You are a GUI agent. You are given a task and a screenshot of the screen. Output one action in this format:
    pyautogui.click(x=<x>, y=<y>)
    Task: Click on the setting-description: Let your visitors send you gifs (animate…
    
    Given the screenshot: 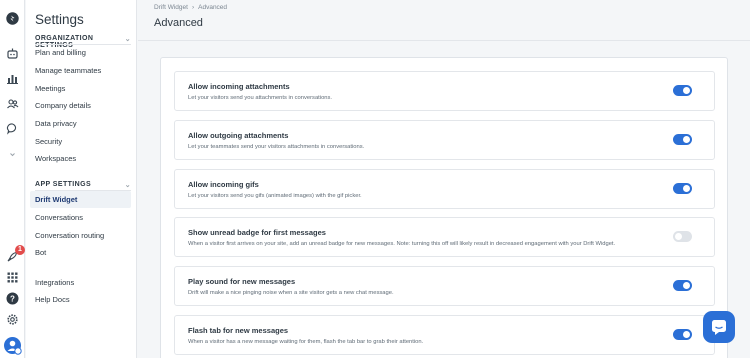 What is the action you would take?
    pyautogui.click(x=275, y=196)
    